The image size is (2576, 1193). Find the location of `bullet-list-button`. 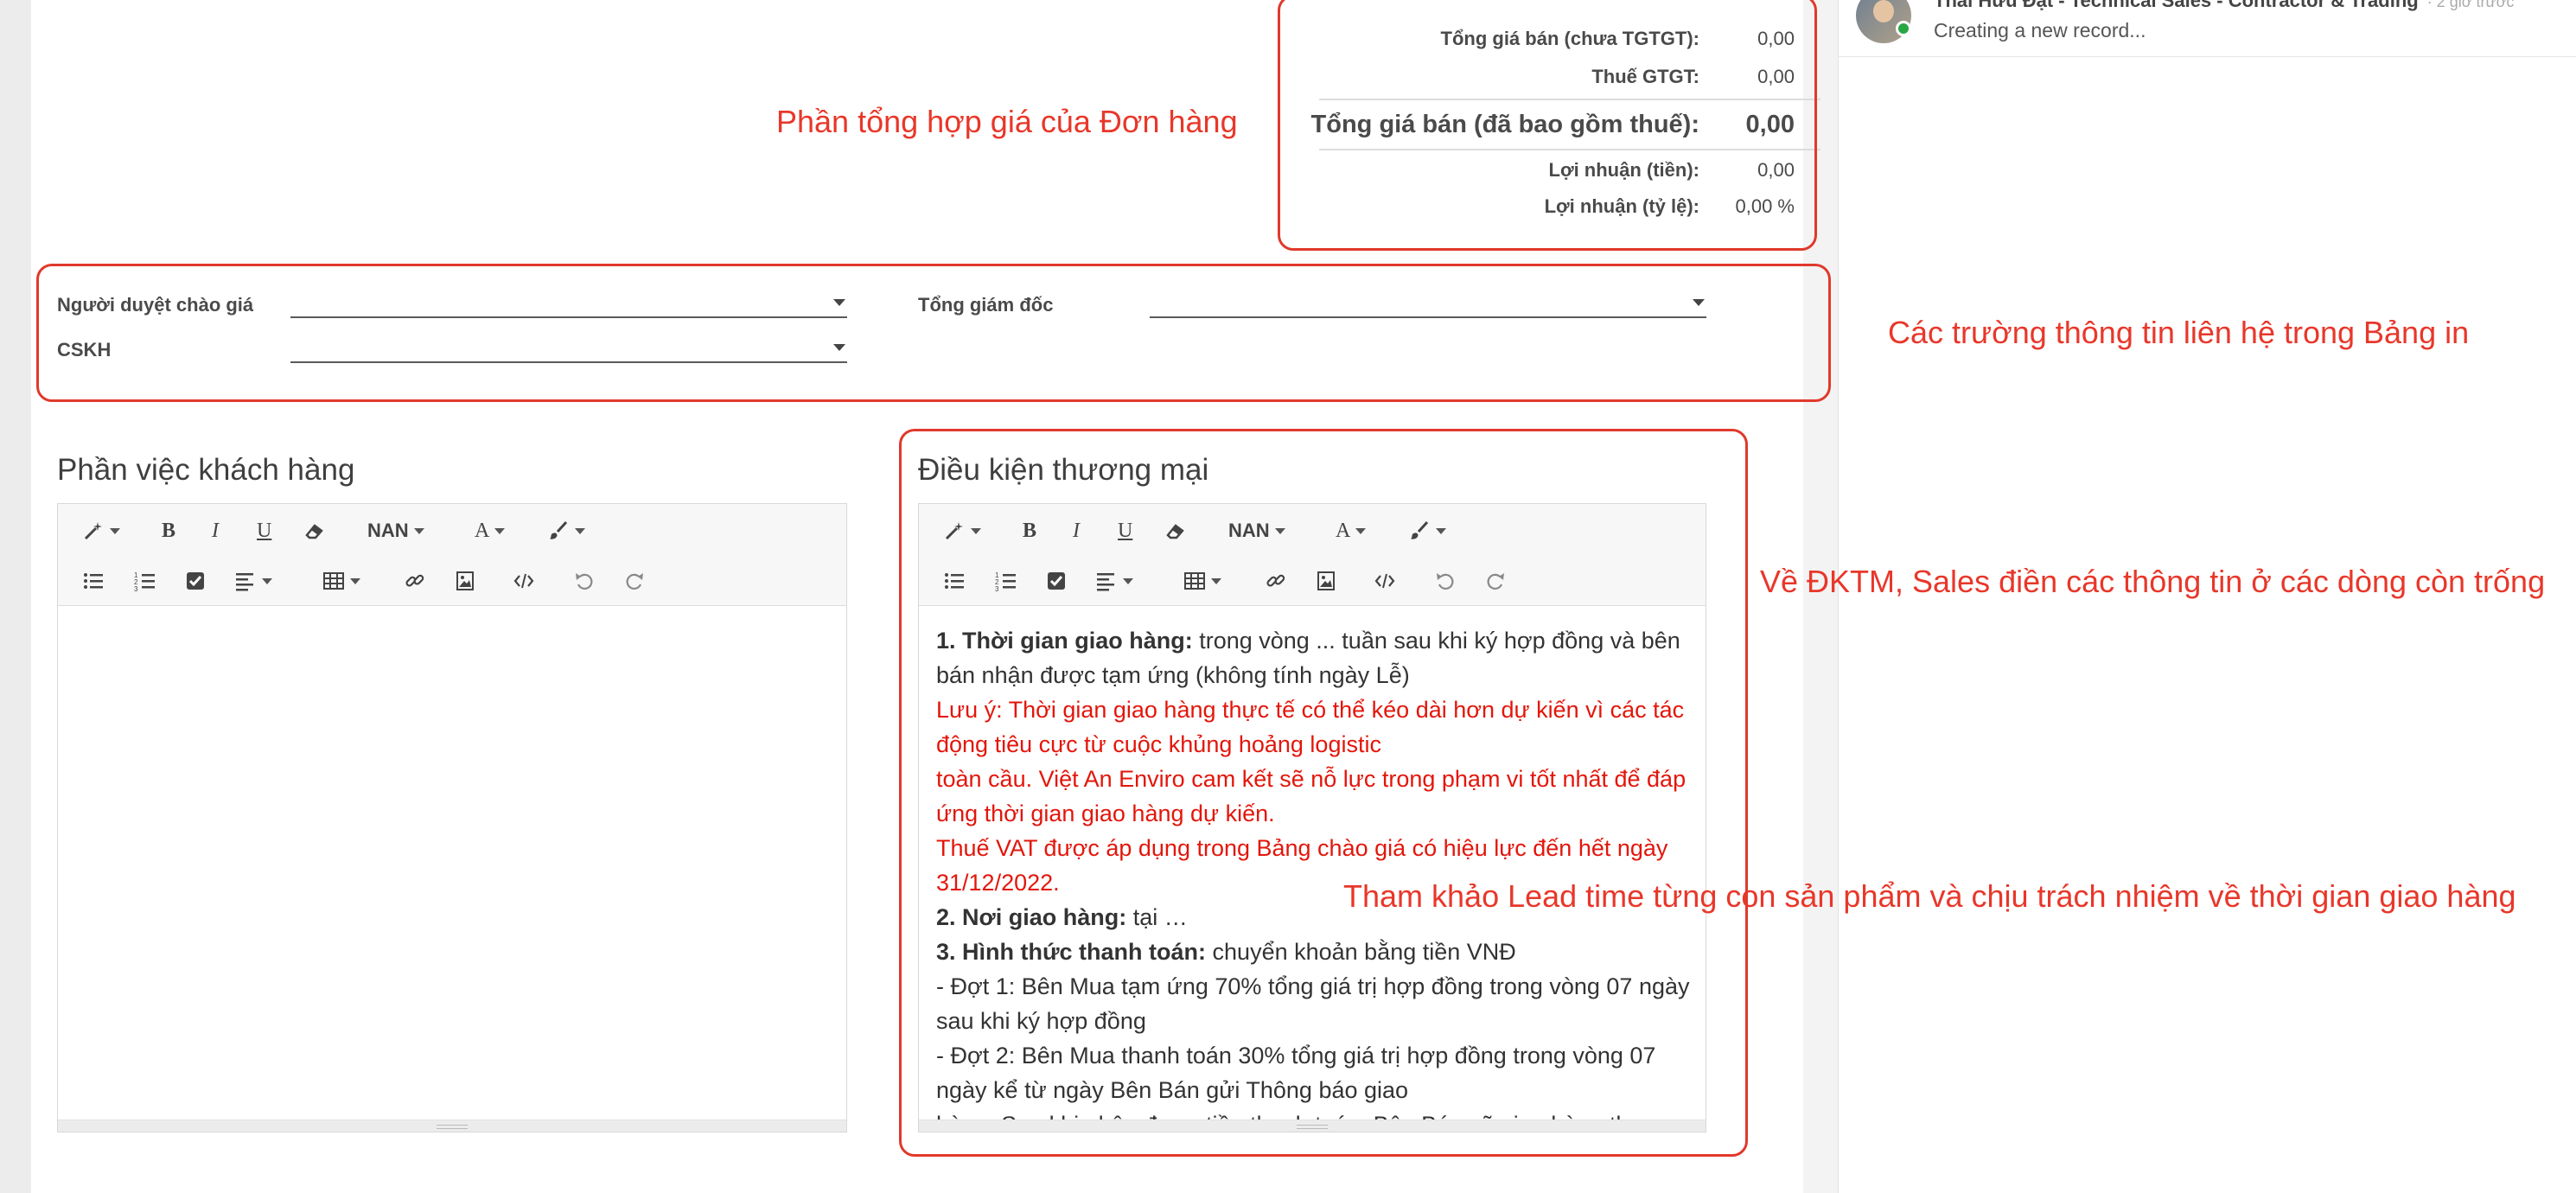

bullet-list-button is located at coordinates (93, 581).